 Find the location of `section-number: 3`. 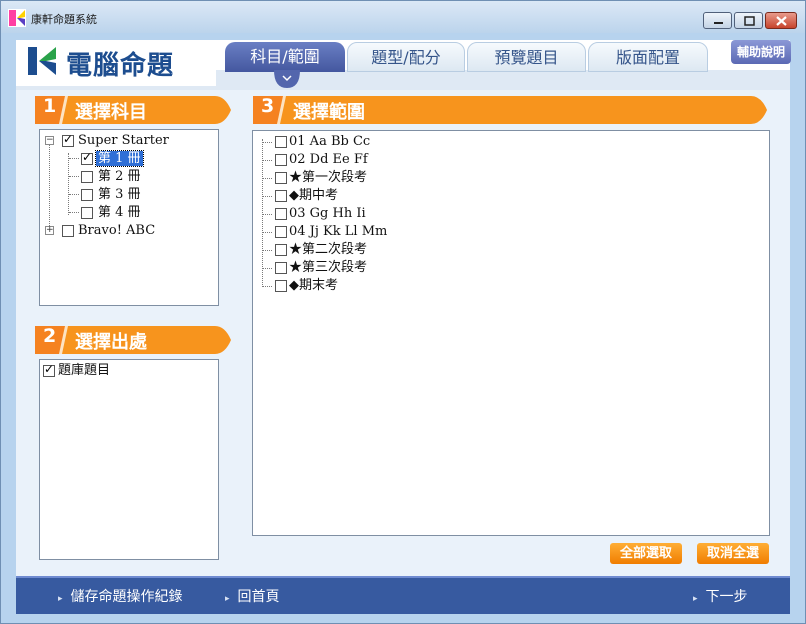

section-number: 3 is located at coordinates (268, 106).